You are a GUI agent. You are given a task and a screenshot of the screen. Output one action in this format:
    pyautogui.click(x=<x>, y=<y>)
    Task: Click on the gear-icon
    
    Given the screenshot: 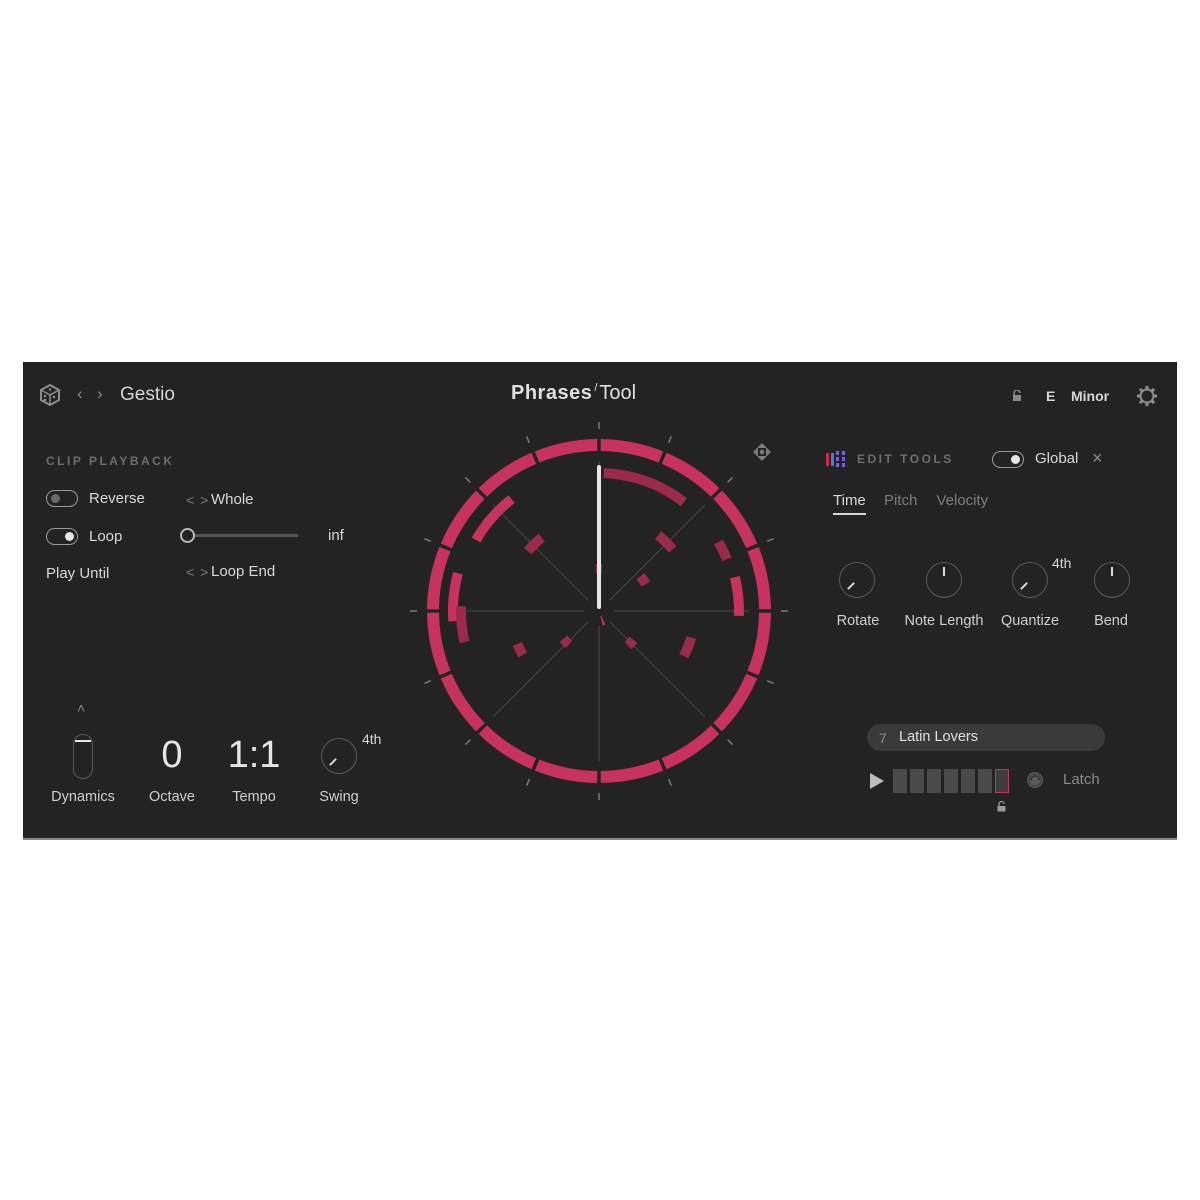 What is the action you would take?
    pyautogui.click(x=1147, y=396)
    